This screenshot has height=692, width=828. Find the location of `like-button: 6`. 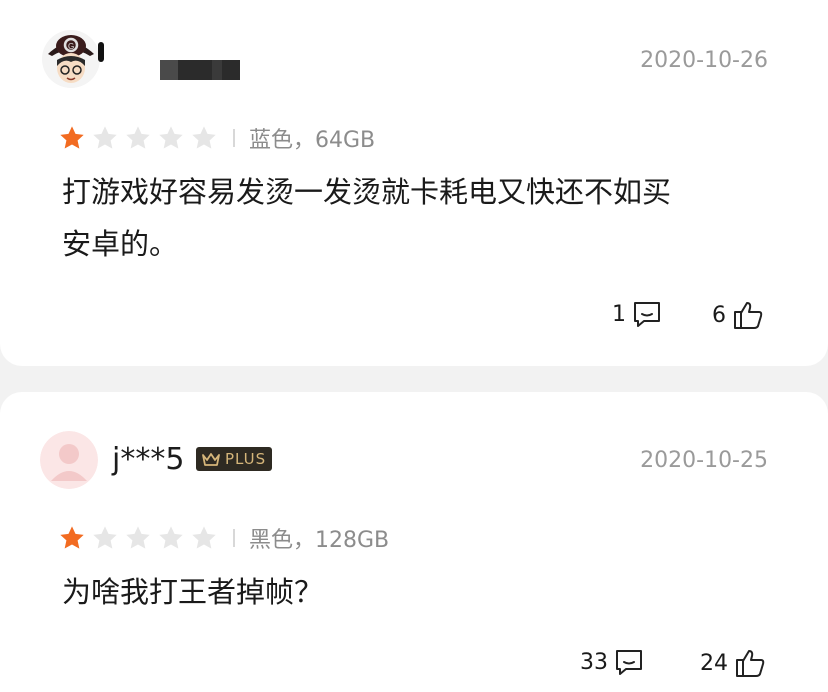

like-button: 6 is located at coordinates (738, 315).